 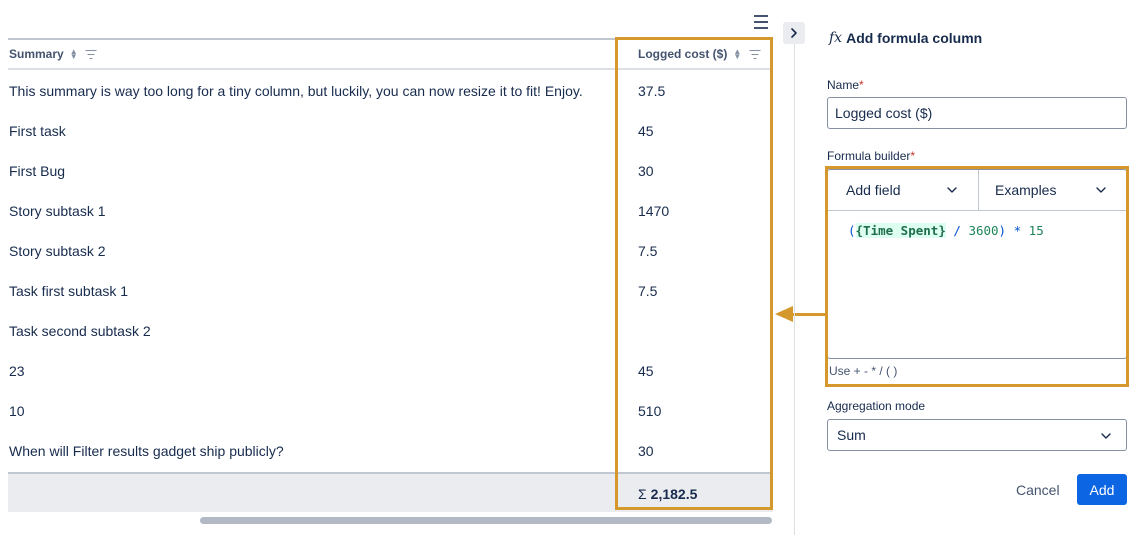 What do you see at coordinates (761, 22) in the screenshot?
I see `table-menu-icon` at bounding box center [761, 22].